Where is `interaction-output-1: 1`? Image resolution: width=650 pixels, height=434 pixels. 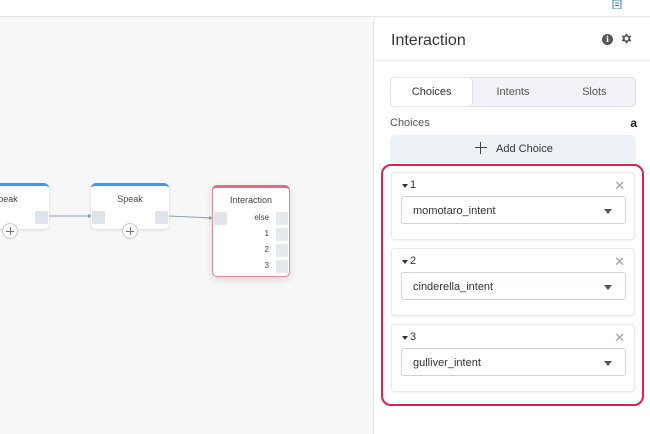
interaction-output-1: 1 is located at coordinates (250, 235).